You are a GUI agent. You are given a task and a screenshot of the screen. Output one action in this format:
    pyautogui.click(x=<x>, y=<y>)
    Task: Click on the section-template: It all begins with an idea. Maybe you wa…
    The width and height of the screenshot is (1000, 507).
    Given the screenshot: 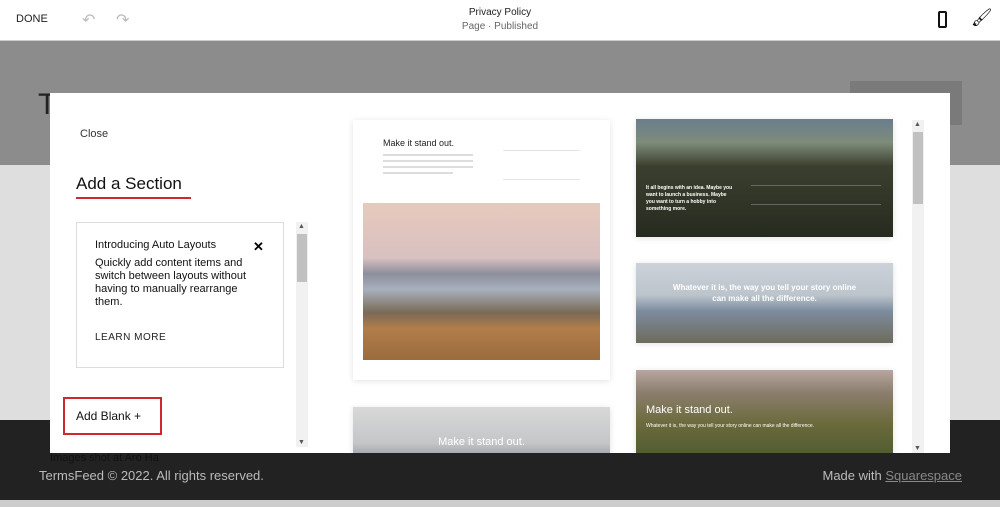 What is the action you would take?
    pyautogui.click(x=764, y=178)
    